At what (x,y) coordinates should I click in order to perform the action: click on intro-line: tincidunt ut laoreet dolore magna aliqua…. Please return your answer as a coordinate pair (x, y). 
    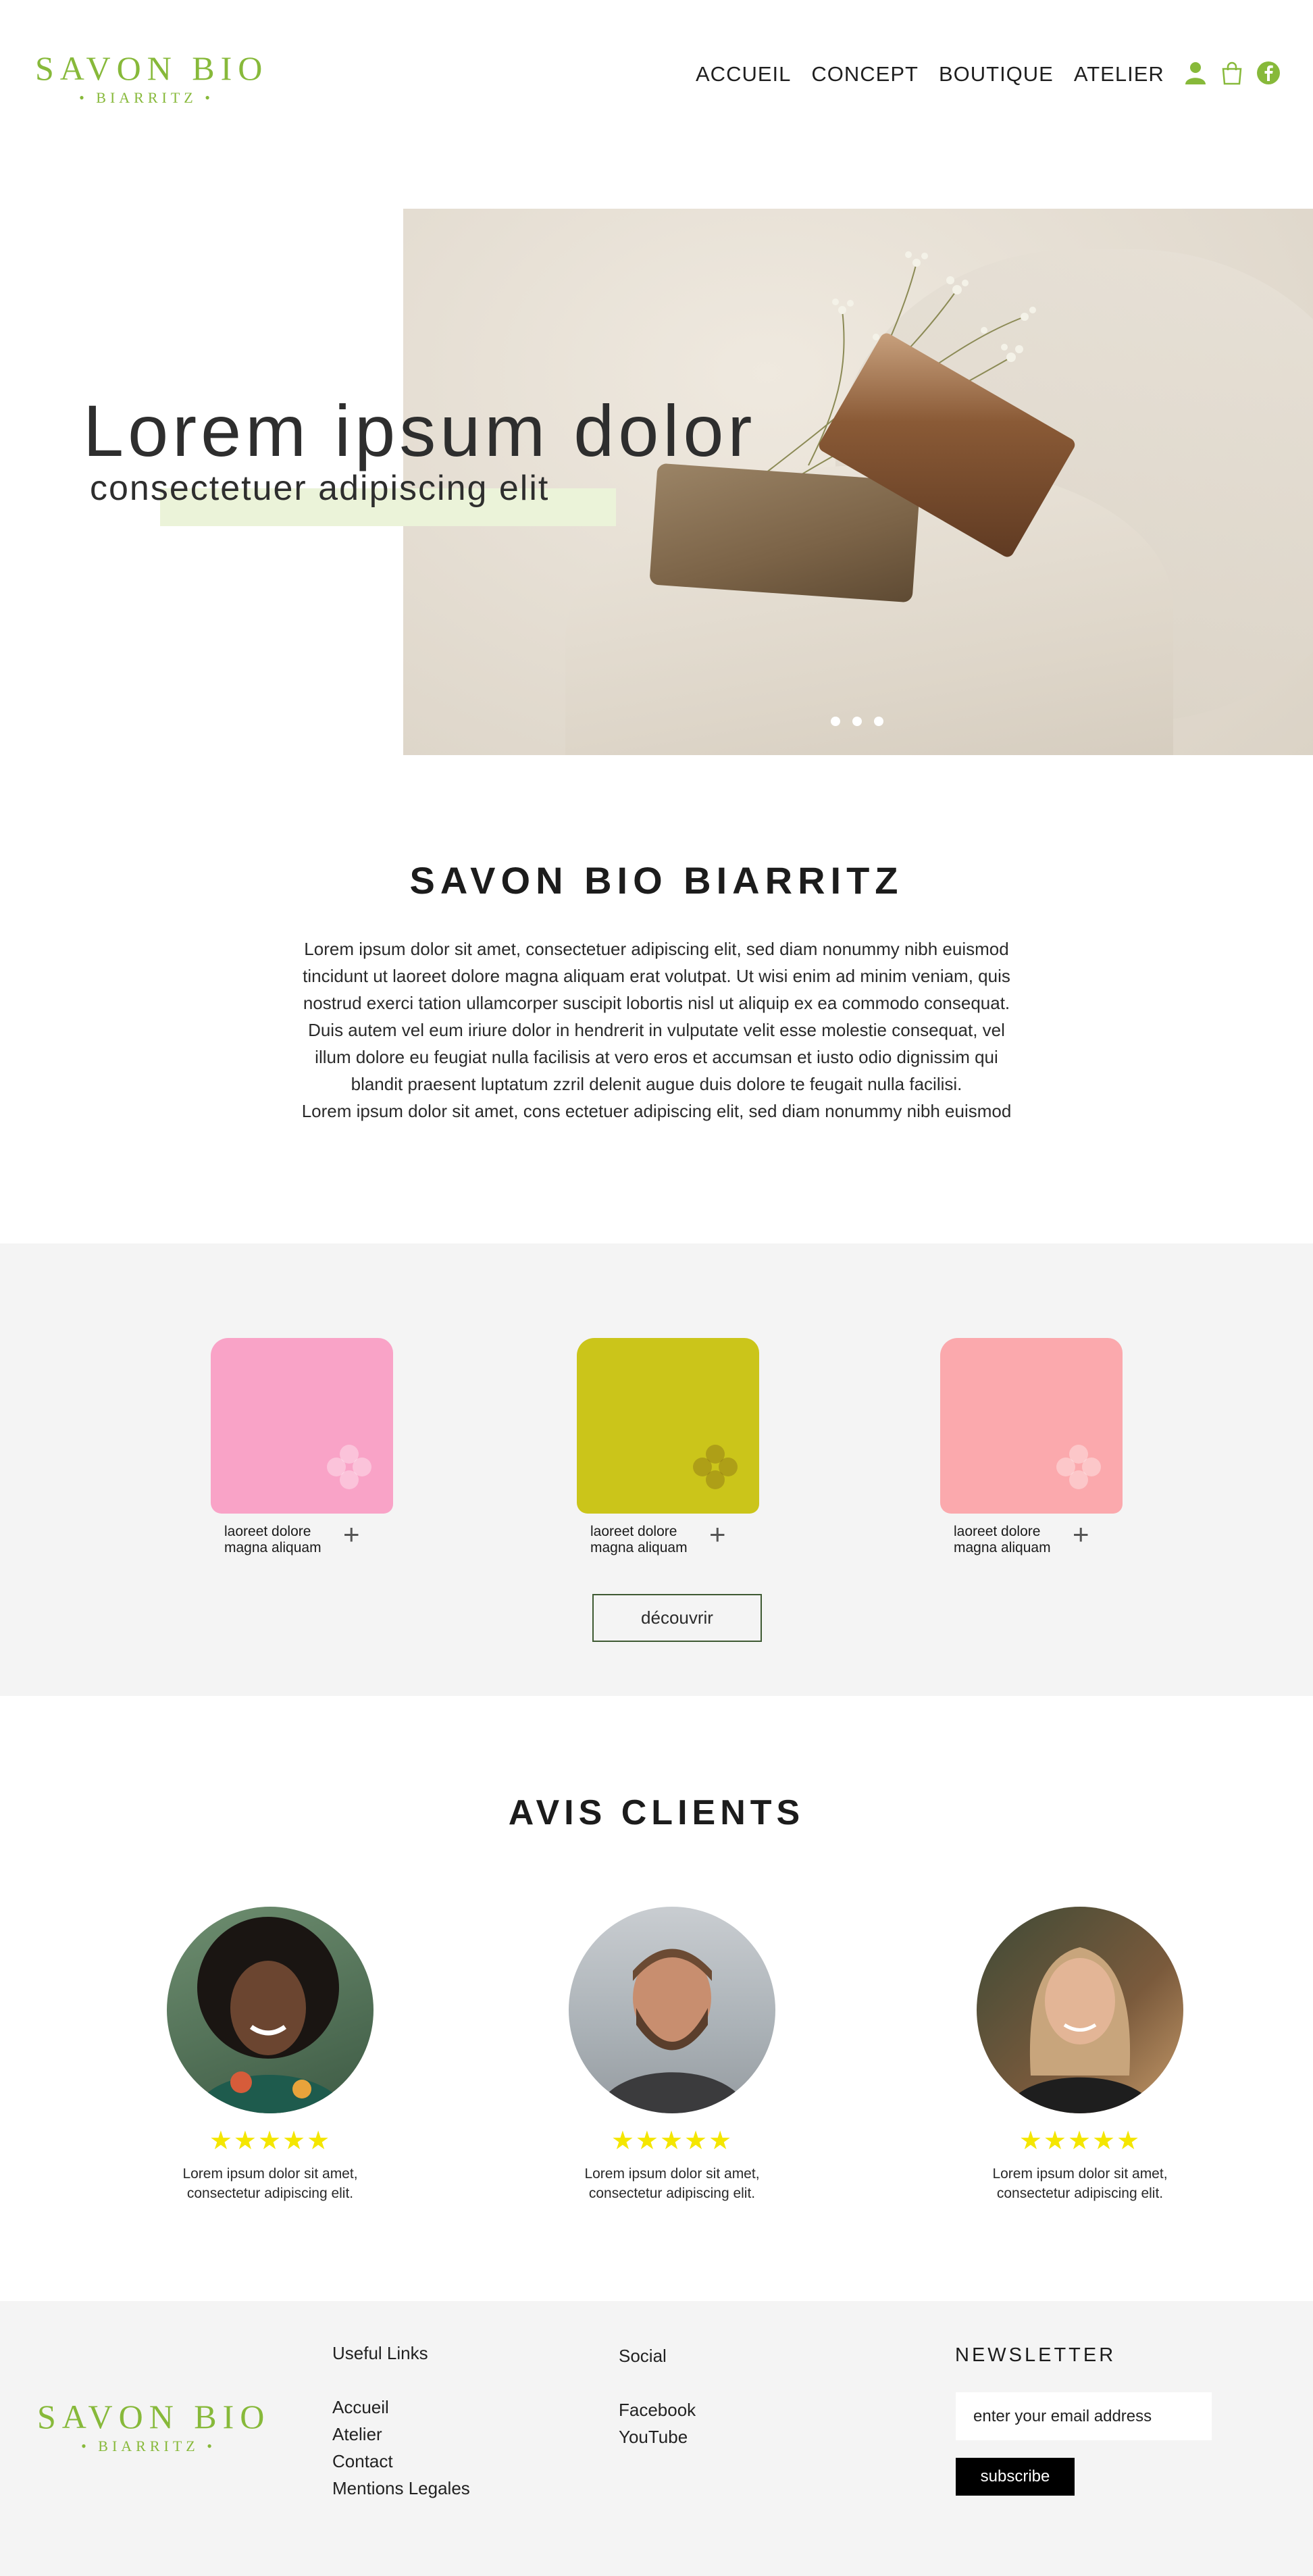
    Looking at the image, I should click on (656, 976).